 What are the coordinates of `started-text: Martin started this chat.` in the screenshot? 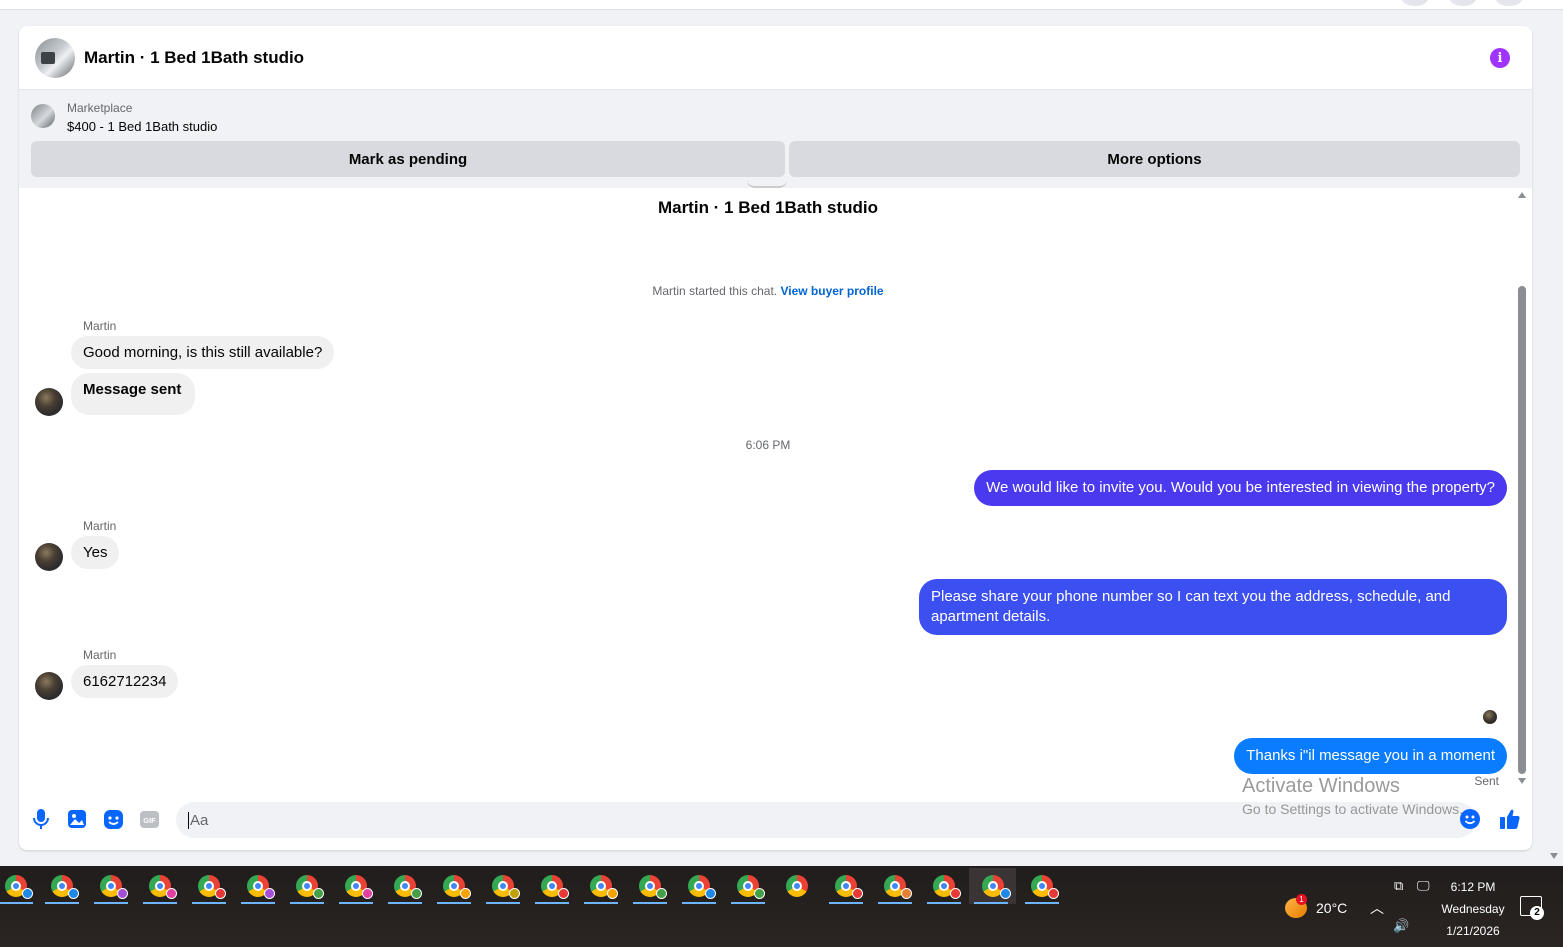 It's located at (715, 291).